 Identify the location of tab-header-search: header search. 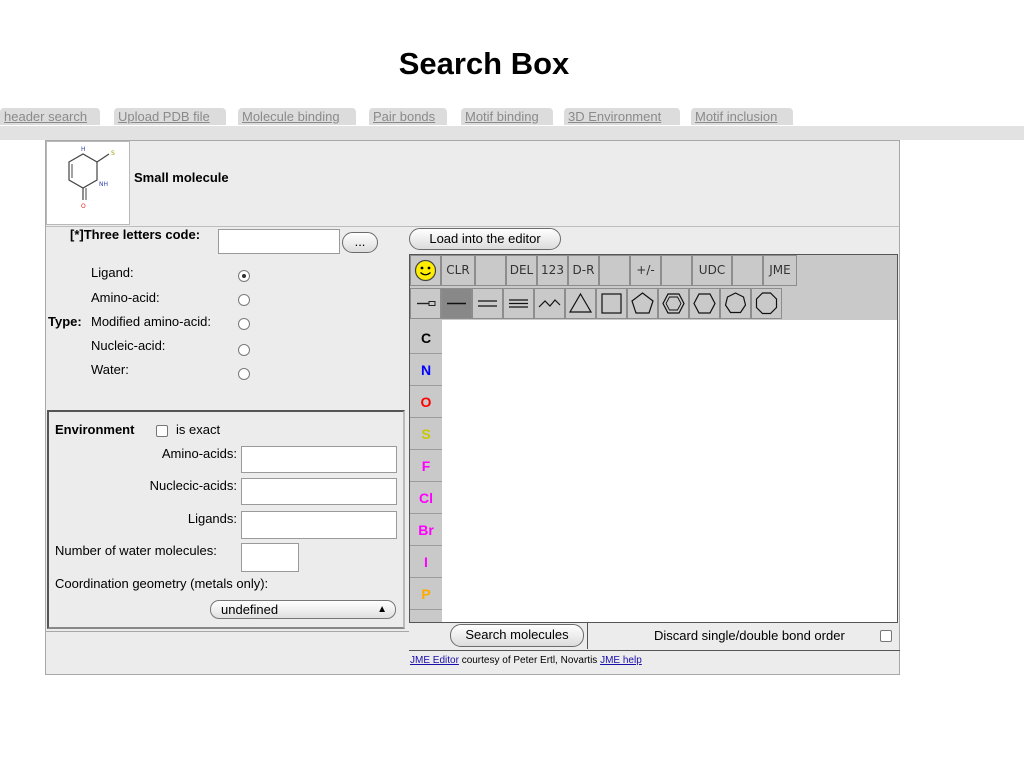
(50, 116).